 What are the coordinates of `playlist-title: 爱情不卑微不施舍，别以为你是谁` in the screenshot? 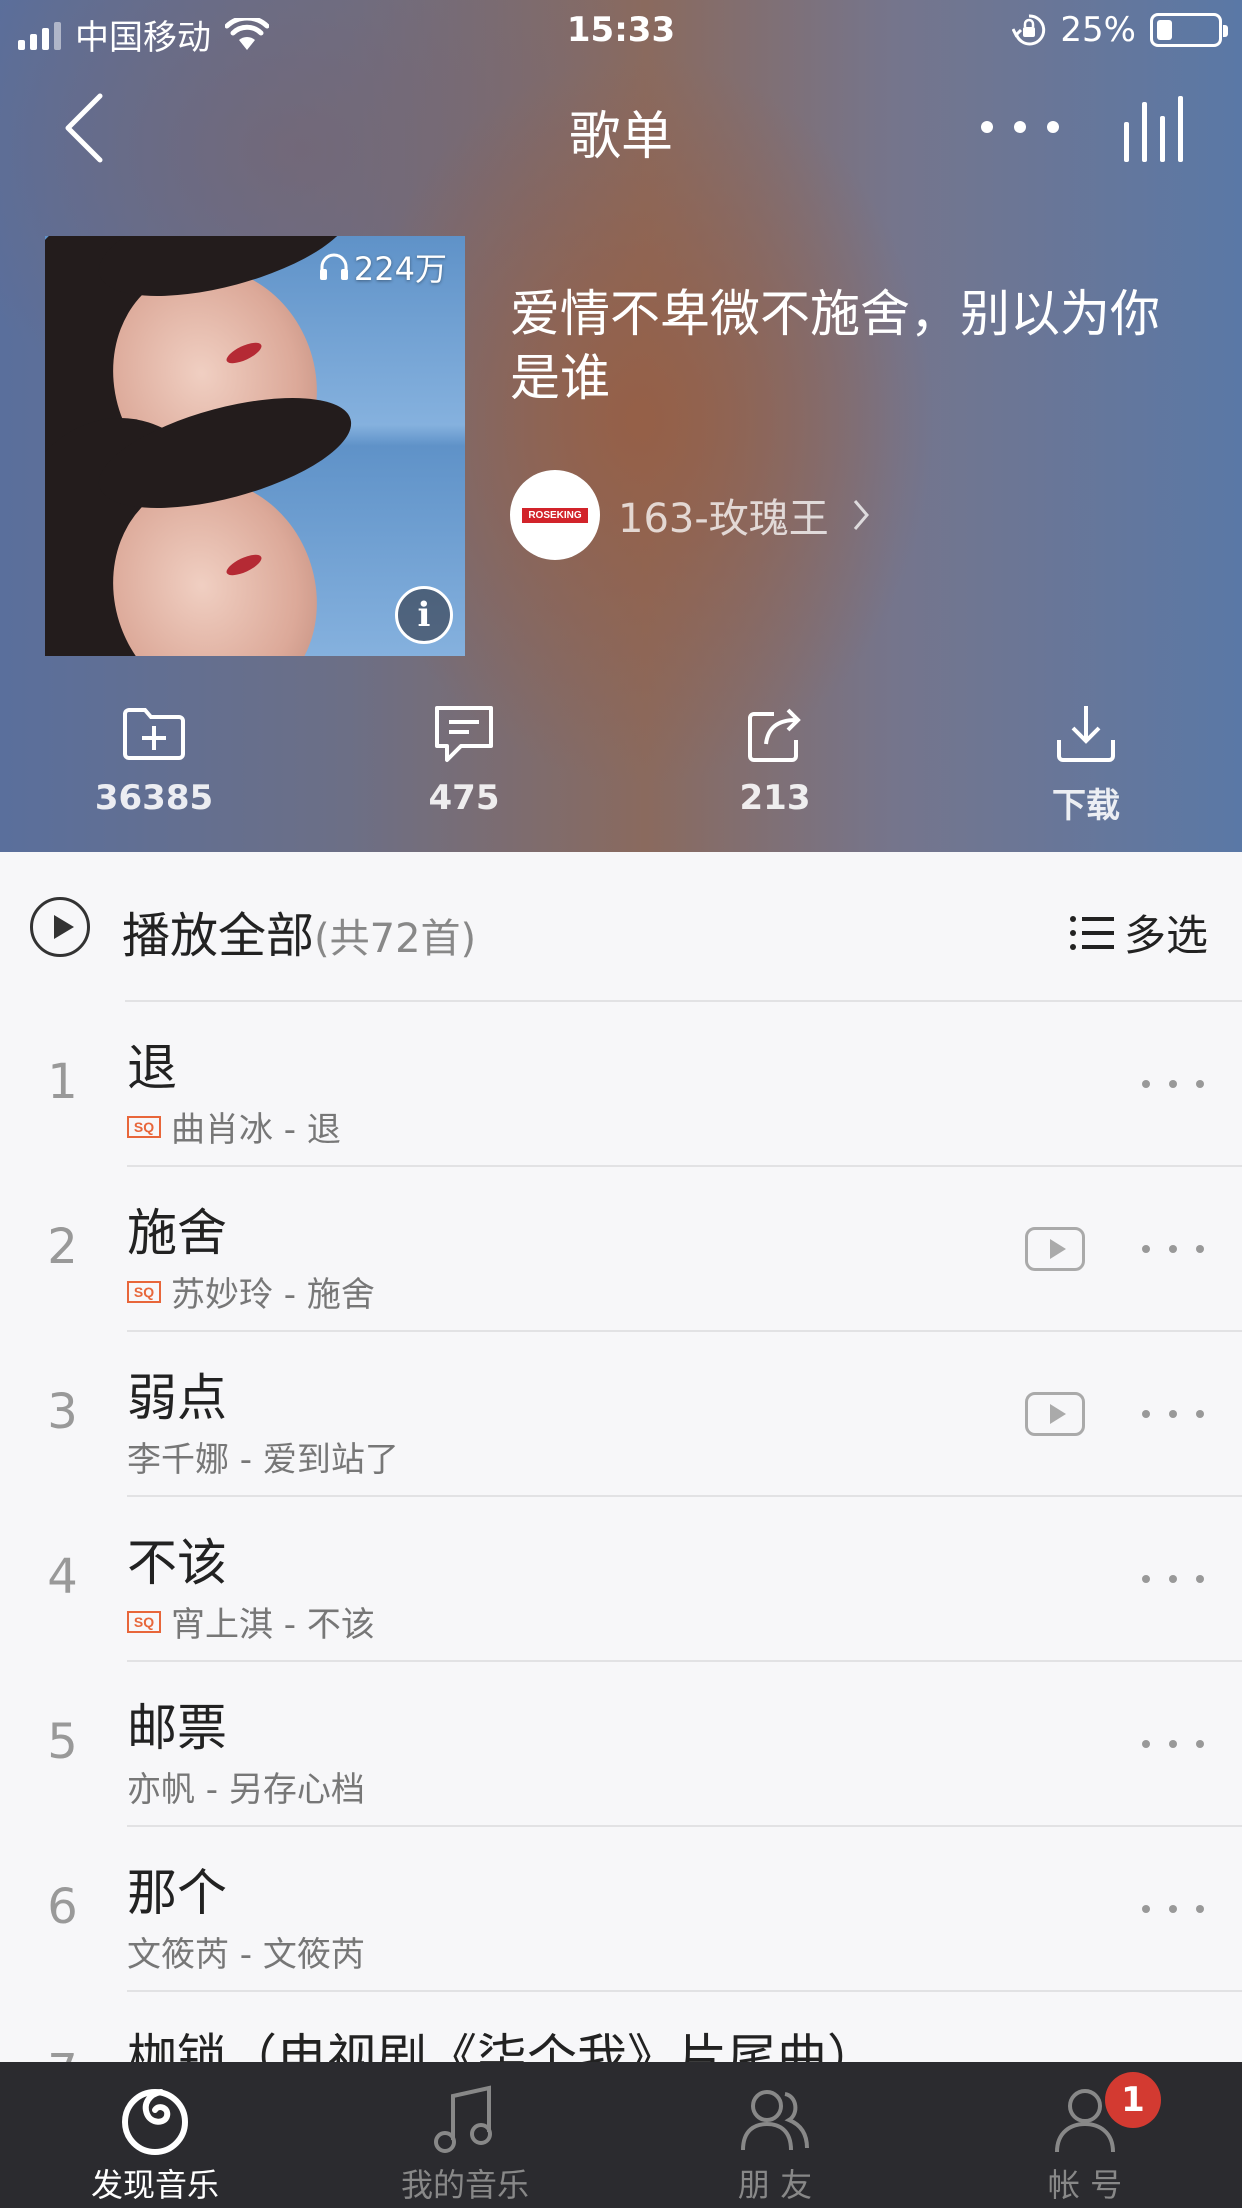 It's located at (835, 346).